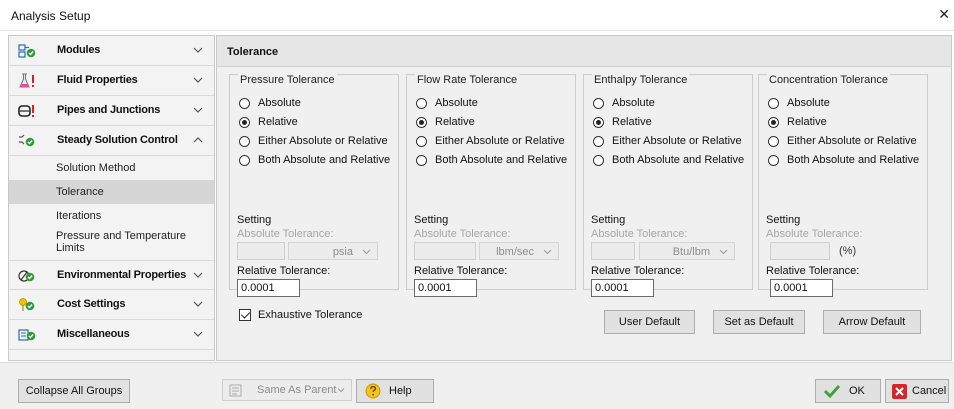  I want to click on unit-dropdown: Btu/lbm, so click(687, 251).